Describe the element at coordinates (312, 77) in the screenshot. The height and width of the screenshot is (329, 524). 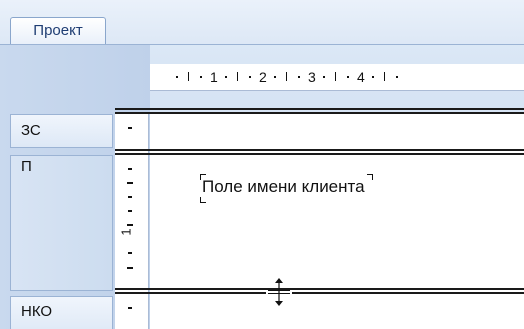
I see `ruler-number: 3` at that location.